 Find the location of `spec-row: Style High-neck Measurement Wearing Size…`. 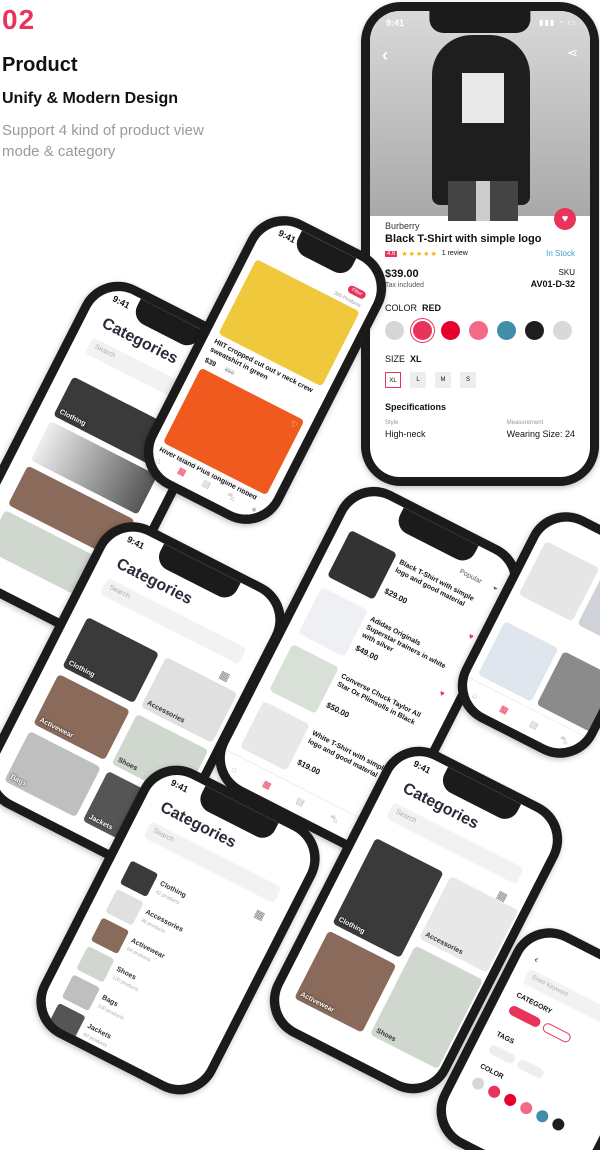

spec-row: Style High-neck Measurement Wearing Size… is located at coordinates (480, 429).